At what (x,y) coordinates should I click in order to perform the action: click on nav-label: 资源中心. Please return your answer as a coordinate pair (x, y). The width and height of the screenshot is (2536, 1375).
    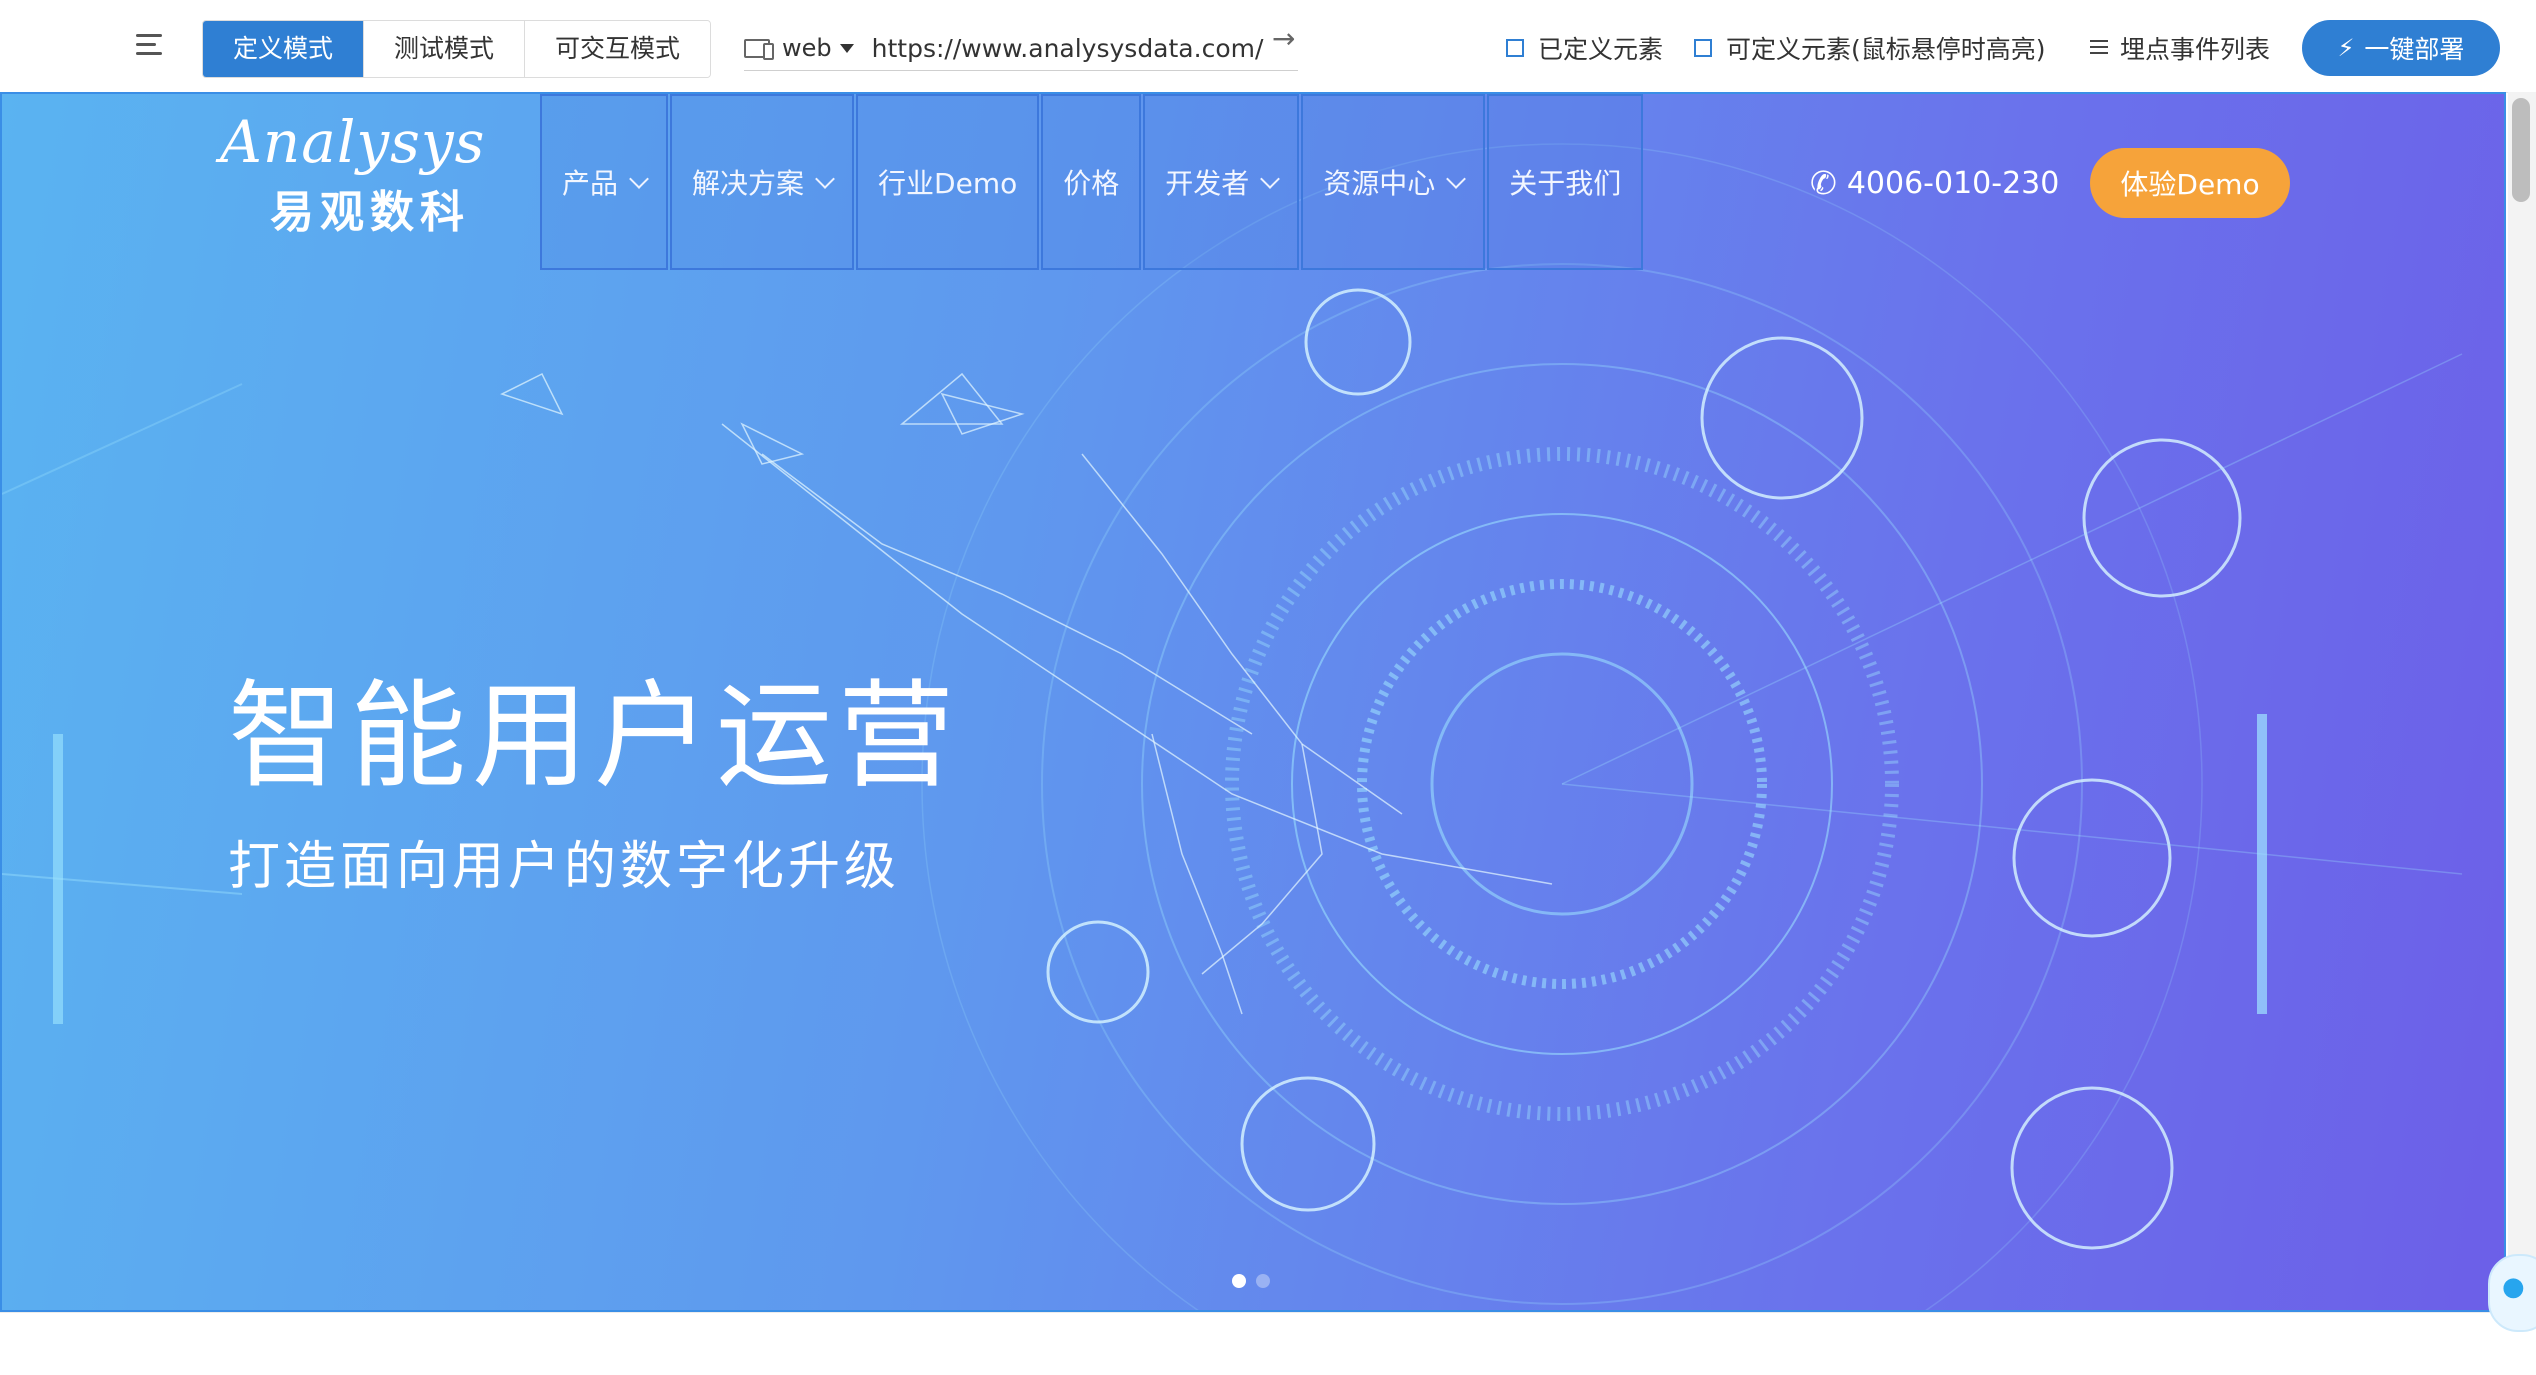
    Looking at the image, I should click on (1379, 183).